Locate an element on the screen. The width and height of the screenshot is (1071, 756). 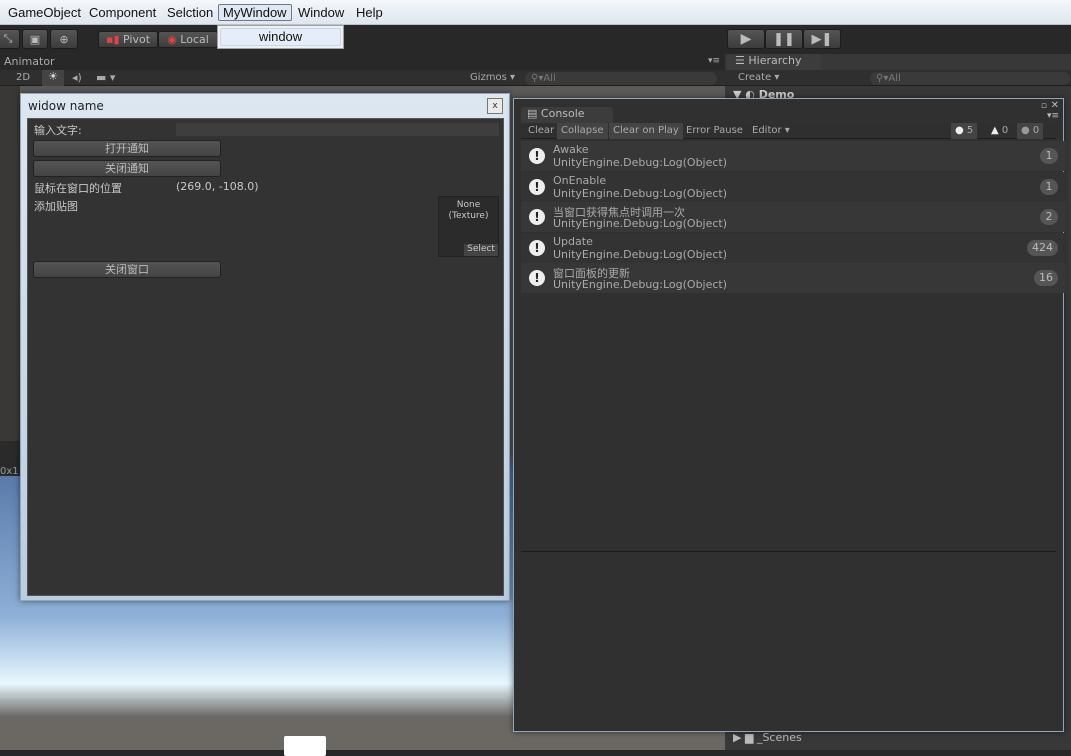
mywindow-dropdown: window is located at coordinates (280, 37).